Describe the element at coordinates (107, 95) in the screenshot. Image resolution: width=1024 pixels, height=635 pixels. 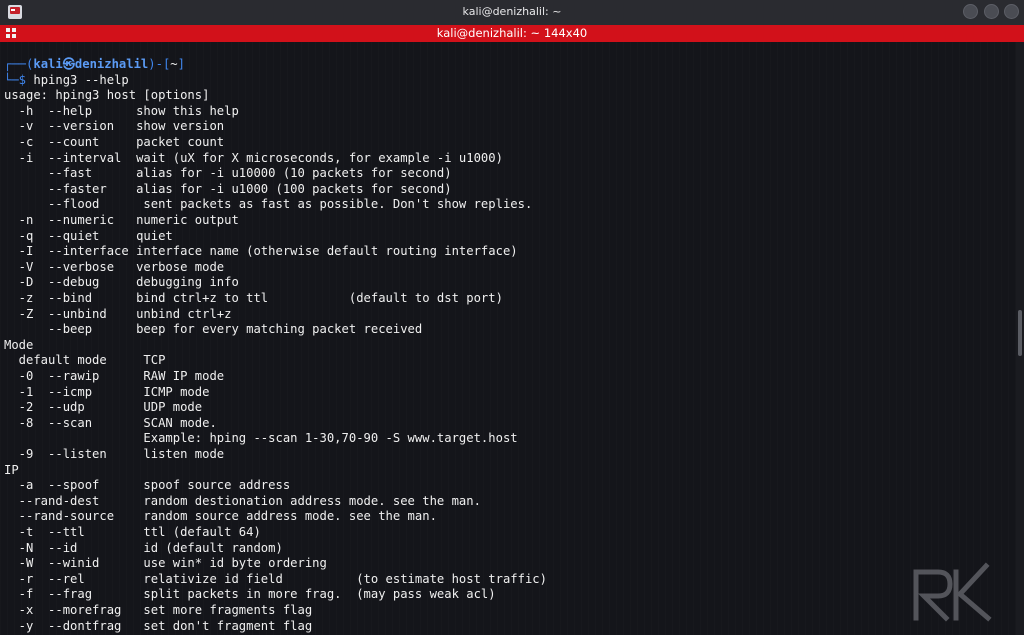
I see `output-line: usage: hping3 host [options]` at that location.